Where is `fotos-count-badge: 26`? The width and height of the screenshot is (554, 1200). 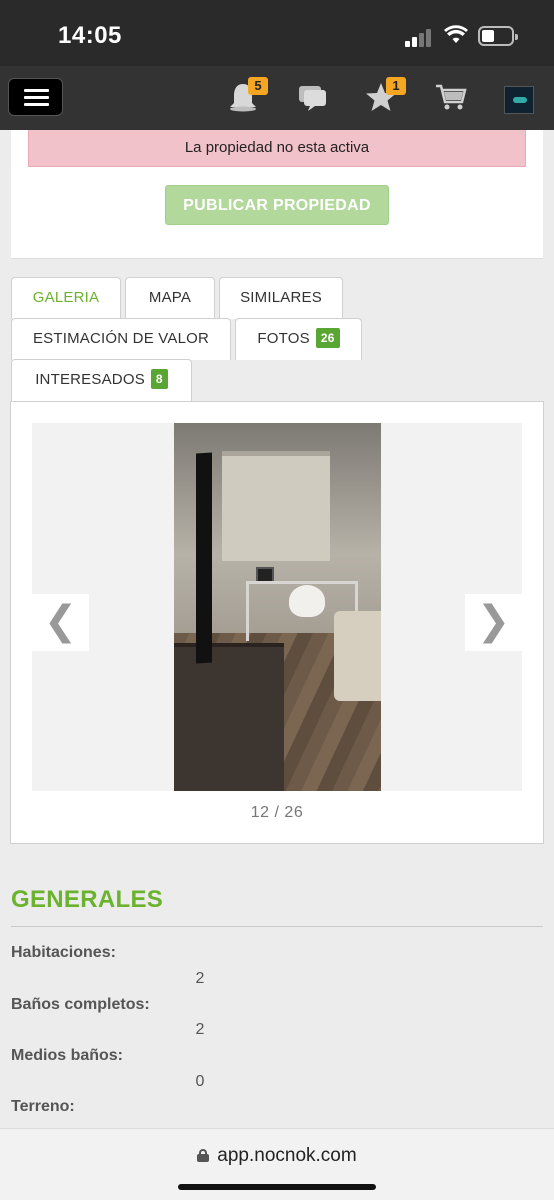 fotos-count-badge: 26 is located at coordinates (327, 338).